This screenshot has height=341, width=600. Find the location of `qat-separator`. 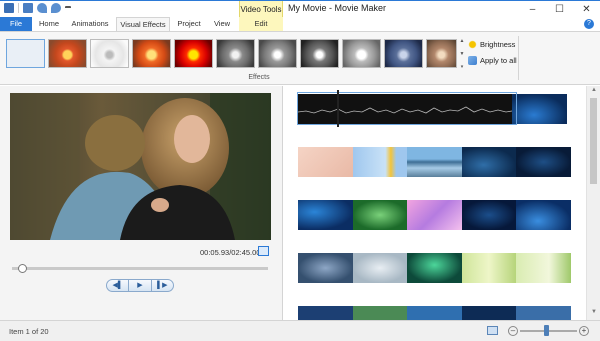

qat-separator is located at coordinates (18, 8).